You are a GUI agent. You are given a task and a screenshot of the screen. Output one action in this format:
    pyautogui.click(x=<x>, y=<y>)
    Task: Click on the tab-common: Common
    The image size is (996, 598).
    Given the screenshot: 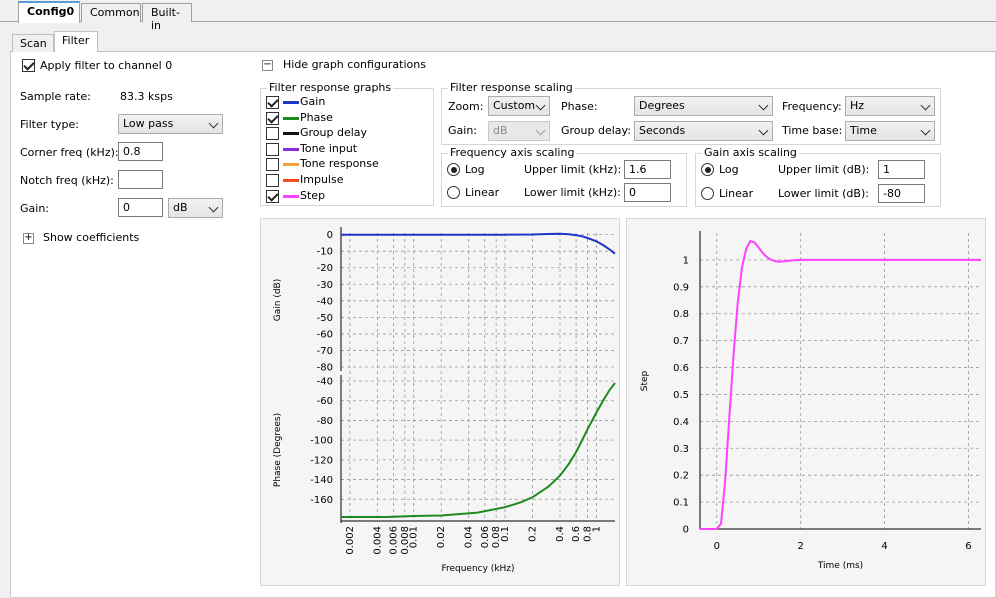 What is the action you would take?
    pyautogui.click(x=111, y=12)
    